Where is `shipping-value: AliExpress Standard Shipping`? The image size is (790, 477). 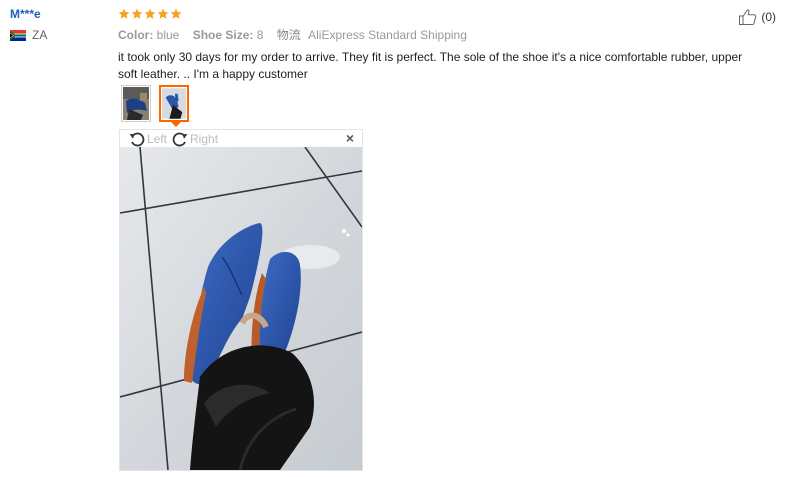 shipping-value: AliExpress Standard Shipping is located at coordinates (387, 35).